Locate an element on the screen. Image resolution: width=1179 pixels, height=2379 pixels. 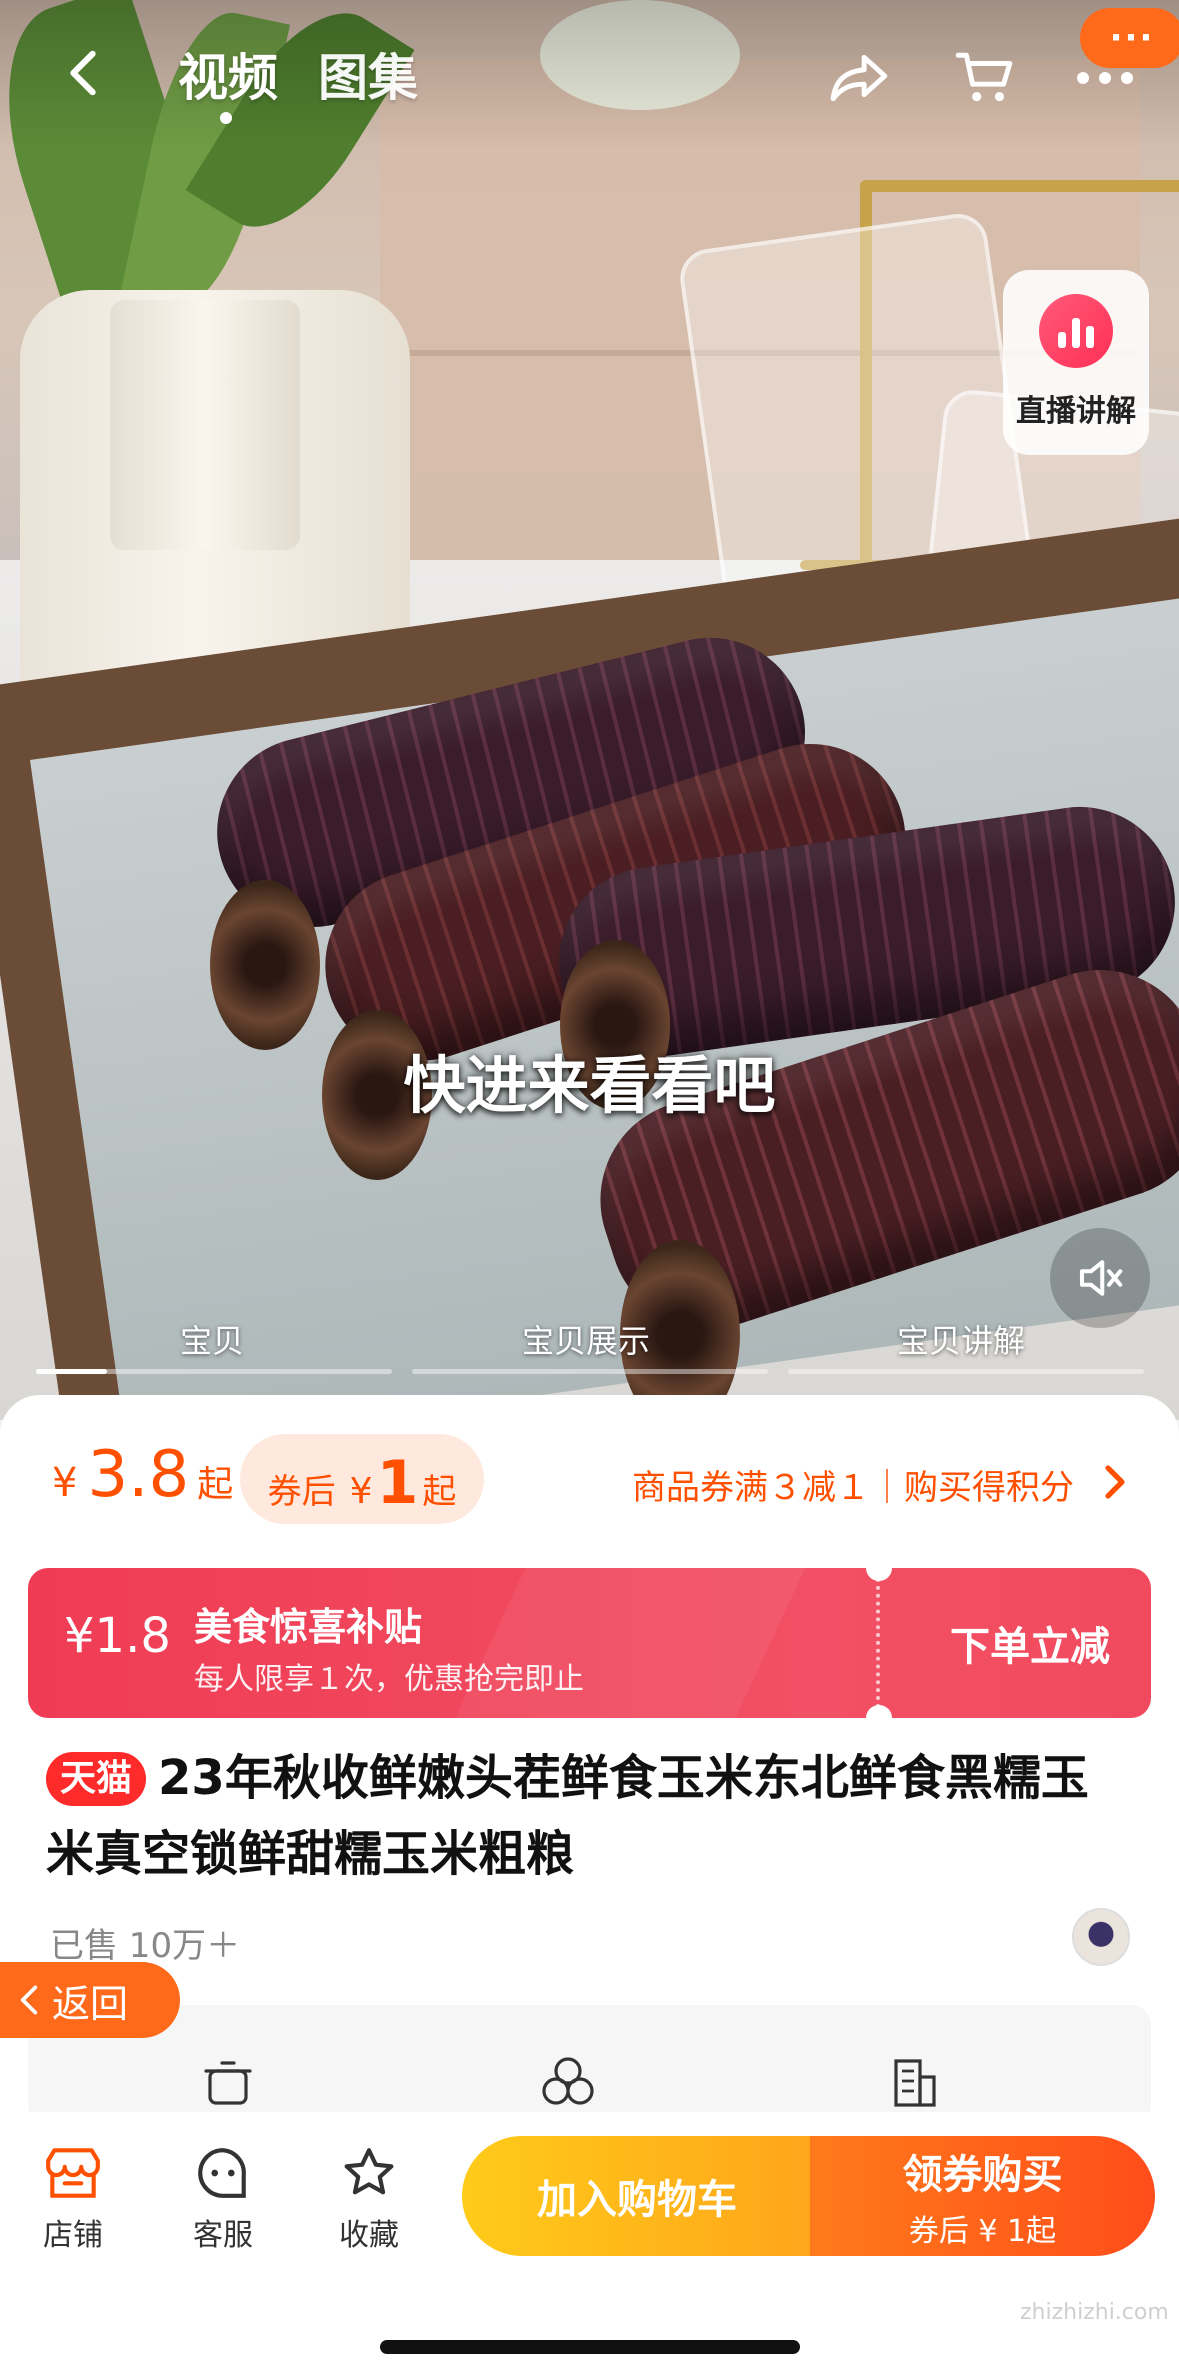
customer-service-button: 客服 is located at coordinates (223, 2199).